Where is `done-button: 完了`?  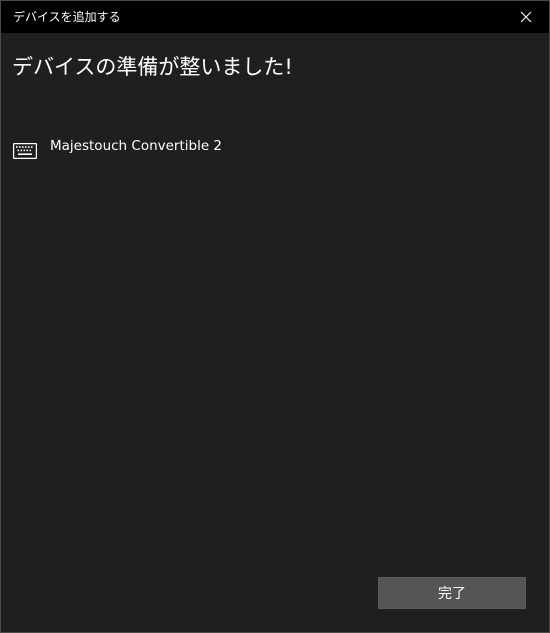
done-button: 完了 is located at coordinates (452, 593).